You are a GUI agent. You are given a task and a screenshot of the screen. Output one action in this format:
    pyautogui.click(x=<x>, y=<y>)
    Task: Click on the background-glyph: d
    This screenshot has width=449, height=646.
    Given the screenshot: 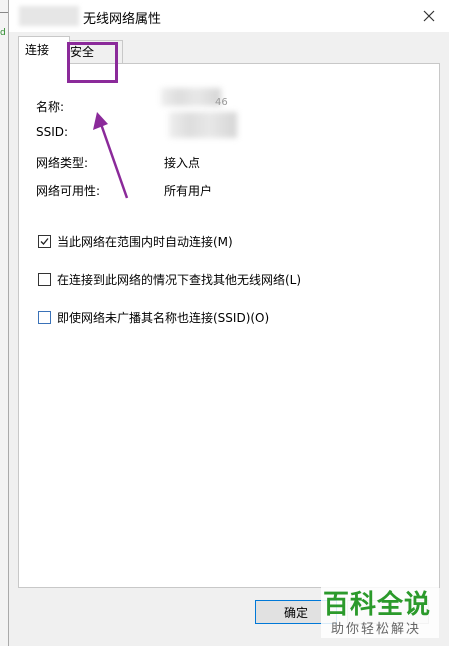 What is the action you would take?
    pyautogui.click(x=3, y=33)
    